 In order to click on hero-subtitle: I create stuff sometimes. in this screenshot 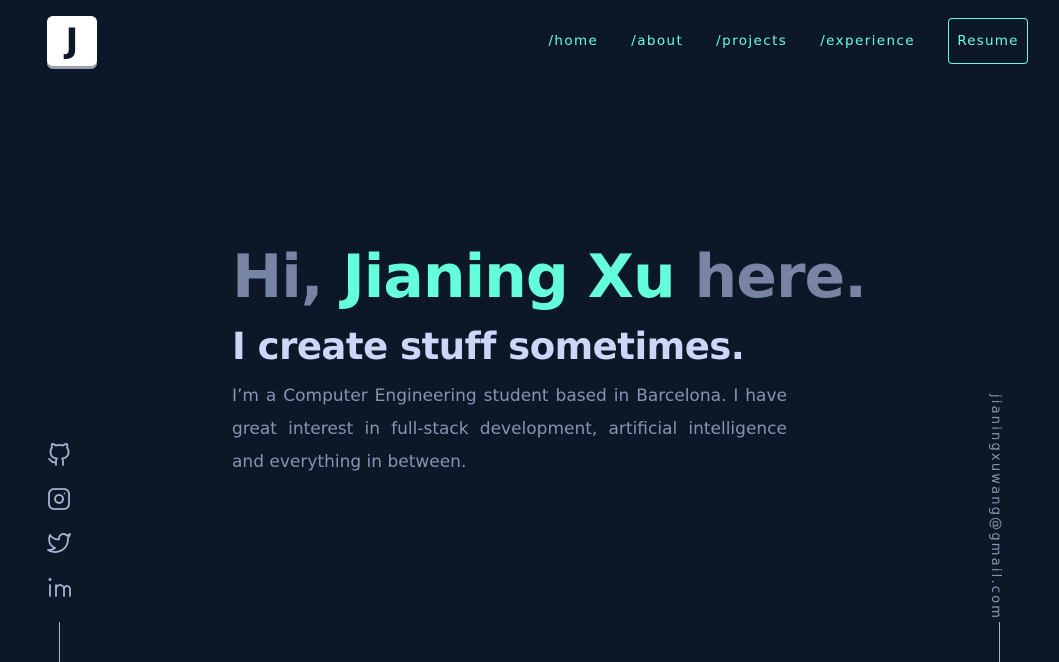, I will do `click(488, 346)`.